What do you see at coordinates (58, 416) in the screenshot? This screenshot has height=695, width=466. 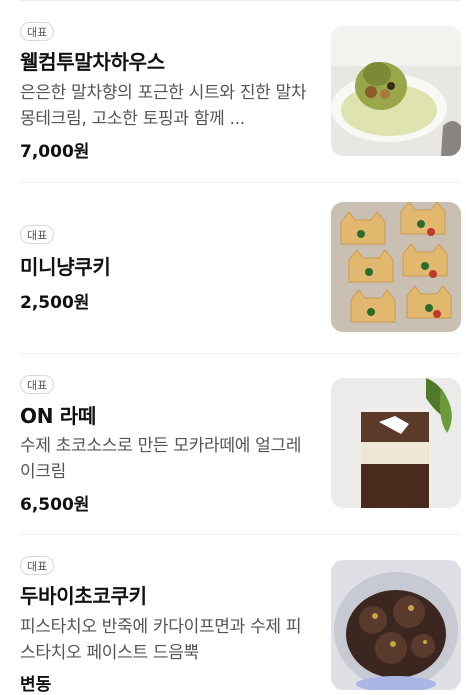 I see `menu-item-name: ON 라떼` at bounding box center [58, 416].